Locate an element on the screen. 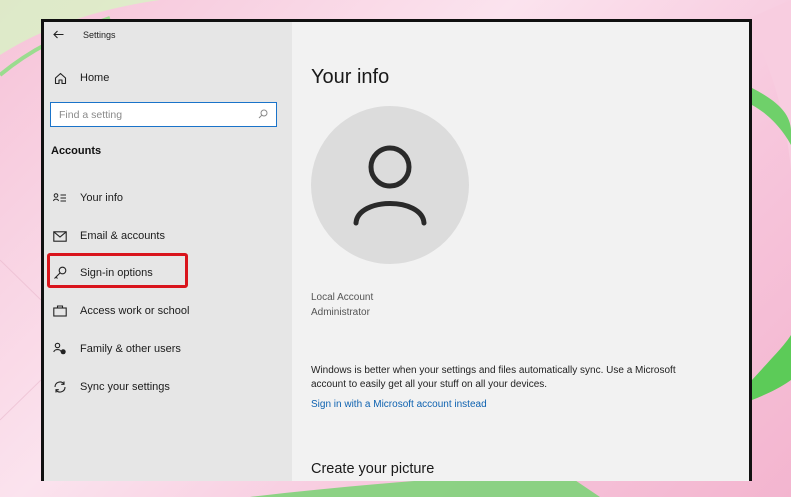  sidebar-item-sign-in-options: Sign-in options is located at coordinates (166, 273).